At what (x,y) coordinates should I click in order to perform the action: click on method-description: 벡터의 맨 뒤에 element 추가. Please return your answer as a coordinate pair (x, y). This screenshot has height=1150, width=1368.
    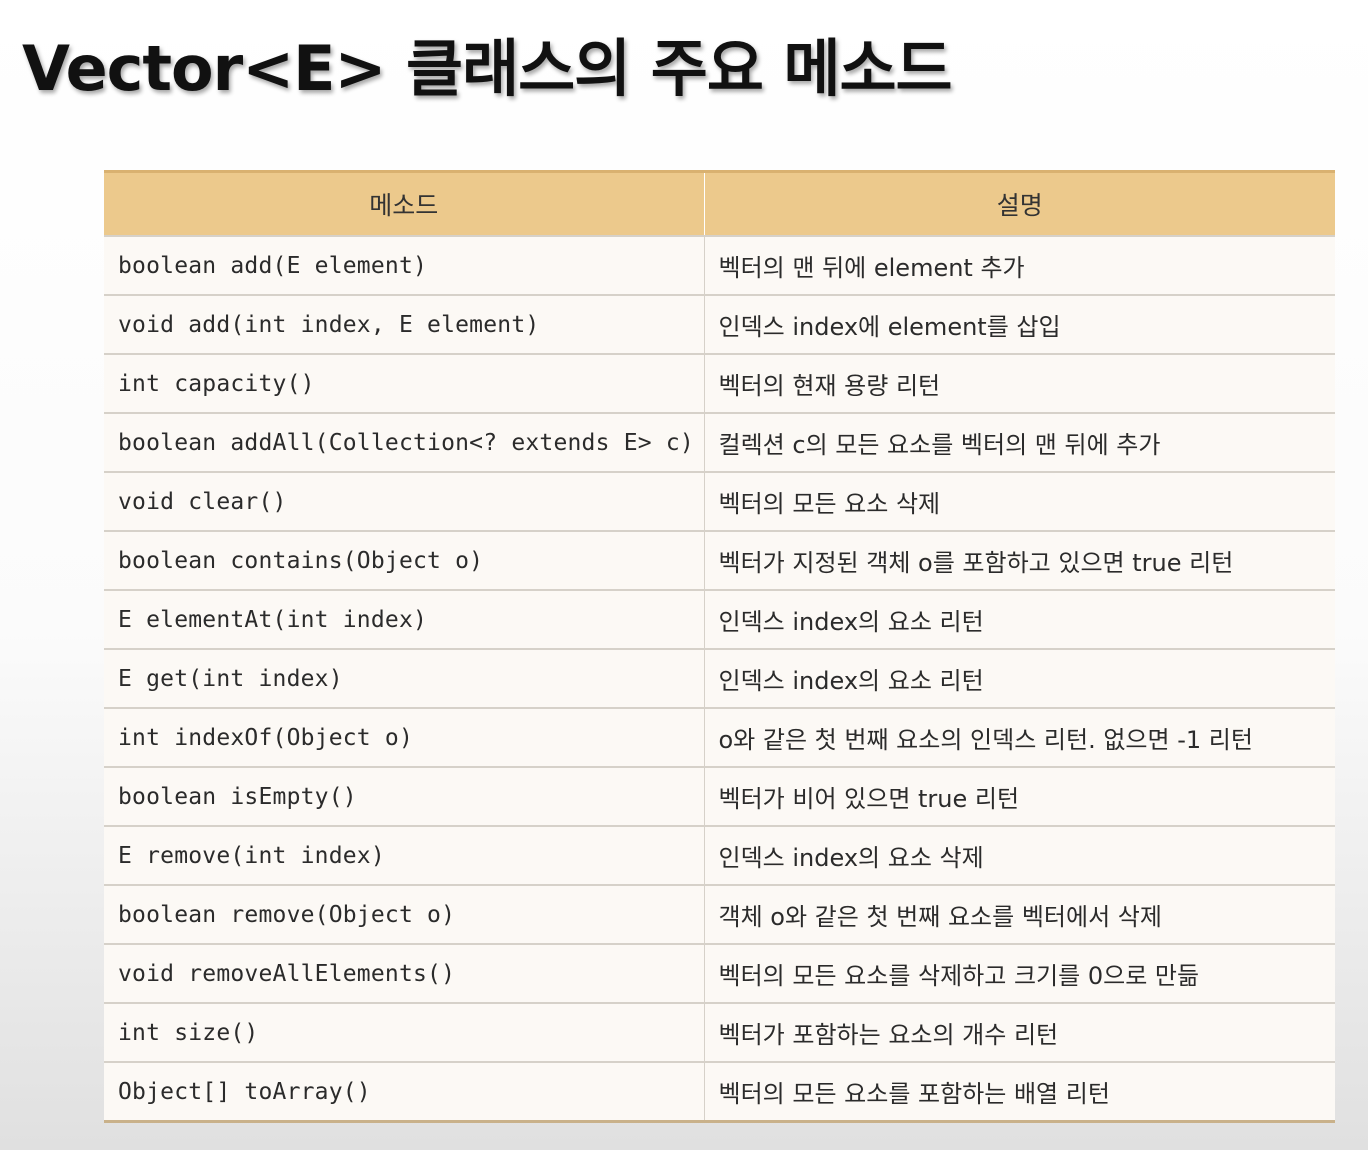
    Looking at the image, I should click on (1019, 265).